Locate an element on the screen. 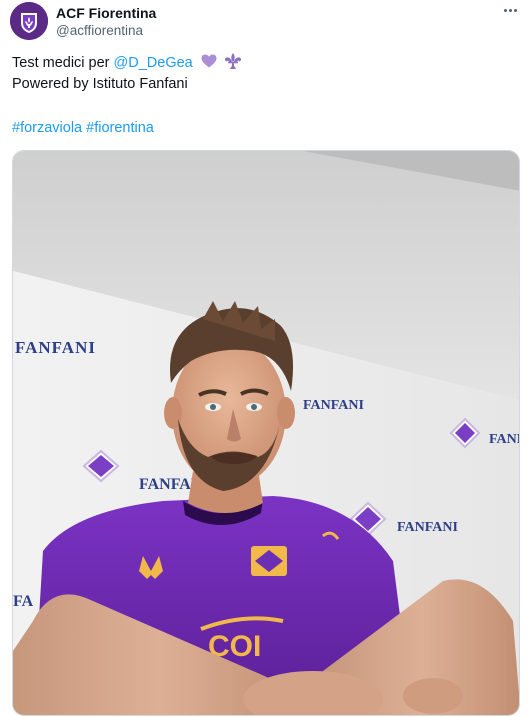 The width and height of the screenshot is (532, 717). display-name: ACF Fiorentina is located at coordinates (106, 13).